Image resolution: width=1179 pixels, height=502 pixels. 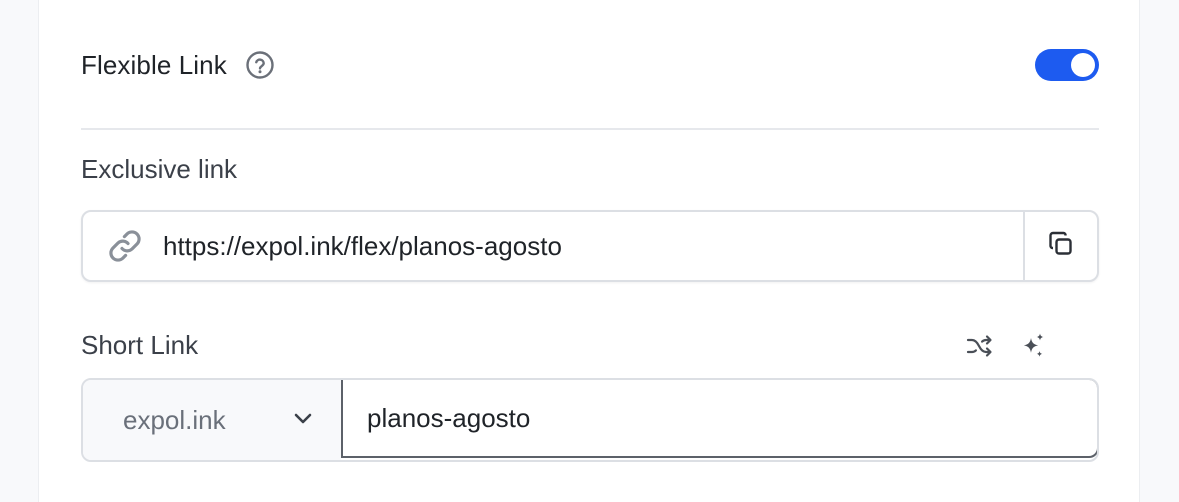 I want to click on exclusive-link-label: Exclusive link, so click(x=159, y=169).